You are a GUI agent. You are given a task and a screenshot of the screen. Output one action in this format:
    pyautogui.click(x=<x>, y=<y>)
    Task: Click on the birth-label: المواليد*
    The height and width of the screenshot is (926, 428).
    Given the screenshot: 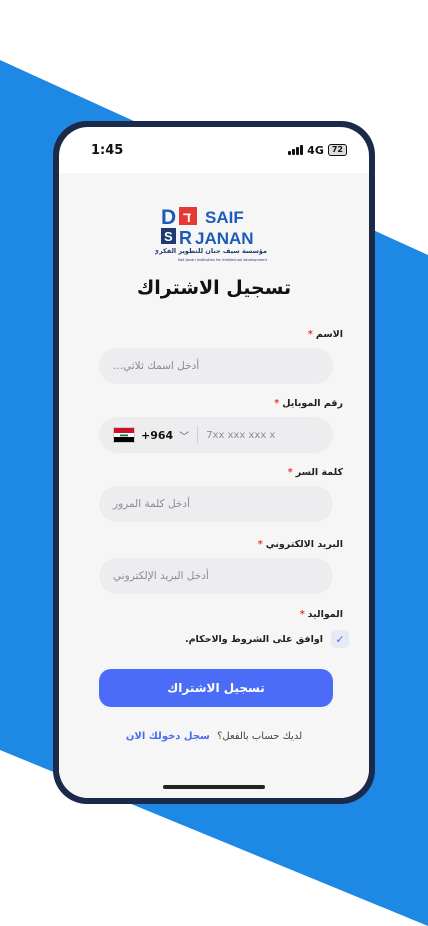 What is the action you would take?
    pyautogui.click(x=321, y=614)
    